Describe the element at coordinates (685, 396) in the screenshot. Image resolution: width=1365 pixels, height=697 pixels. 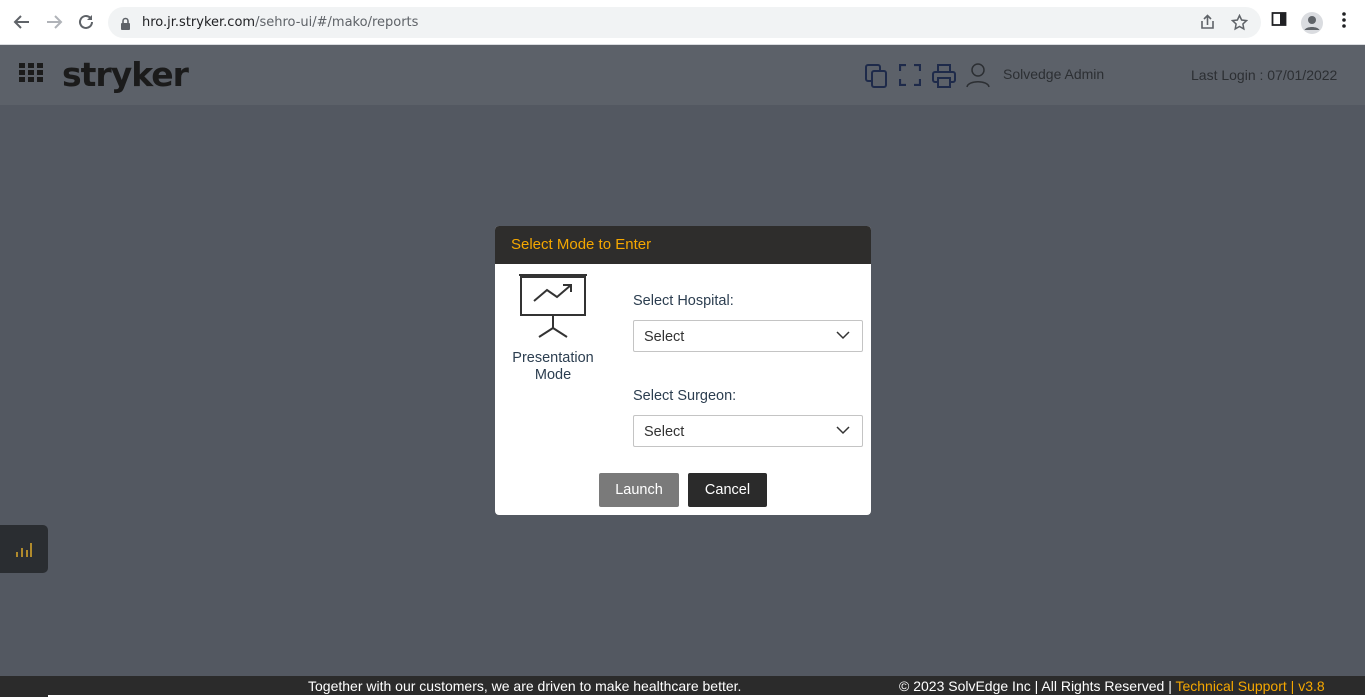
I see `surgeon-label: Select Surgeon:` at that location.